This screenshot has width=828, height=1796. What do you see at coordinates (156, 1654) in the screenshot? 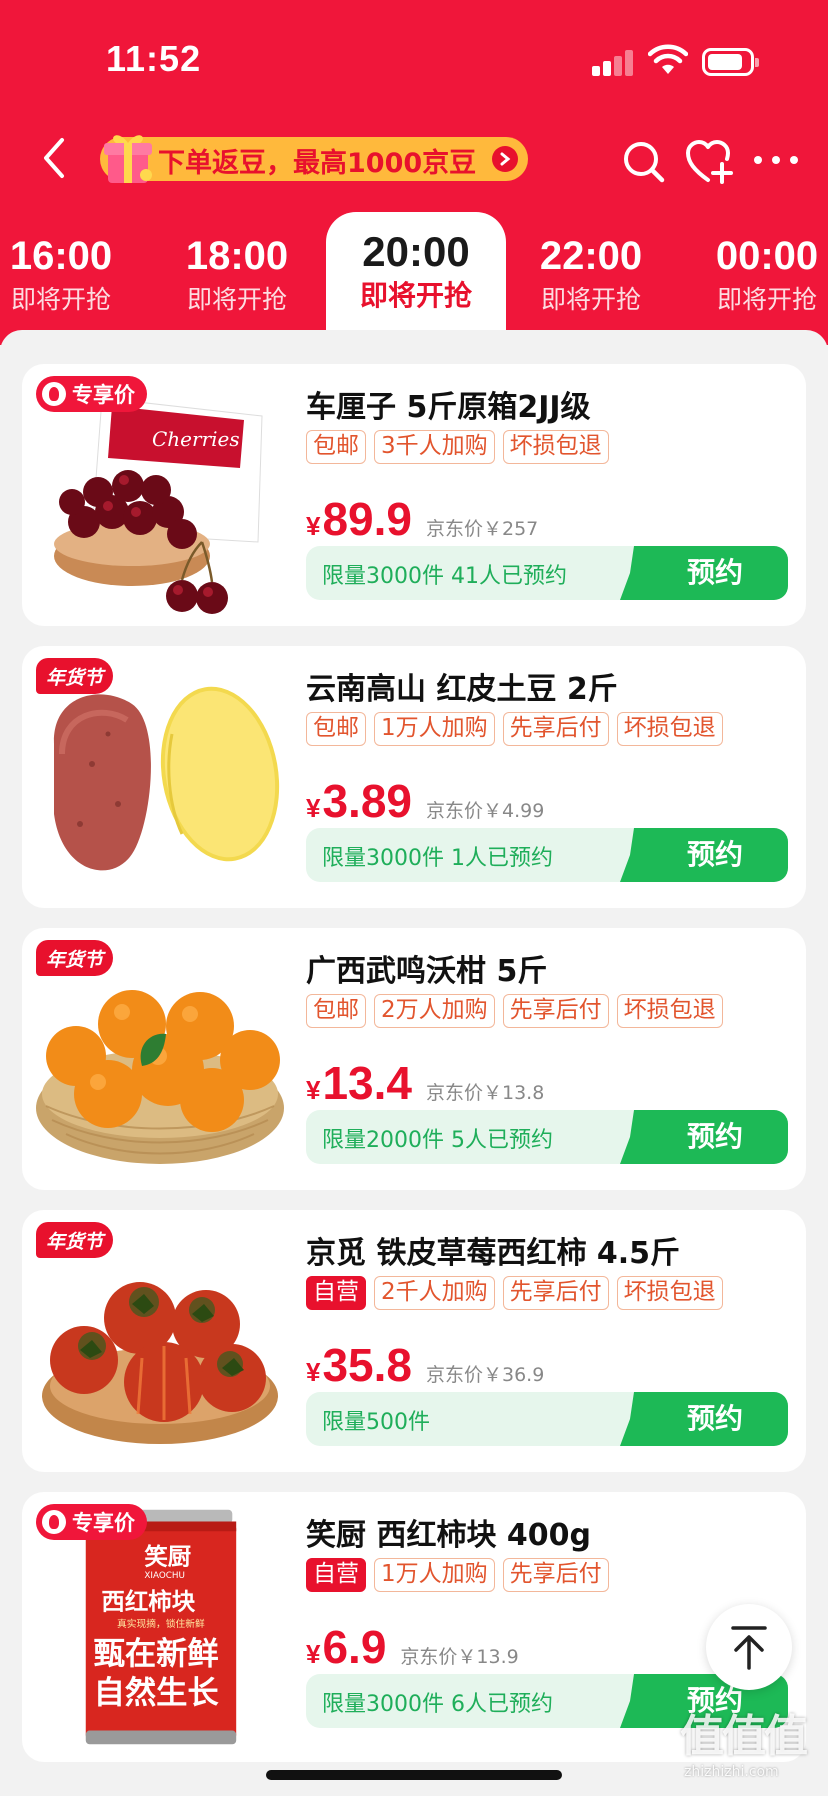
I see `can-slogan-1: 甄在新鲜` at bounding box center [156, 1654].